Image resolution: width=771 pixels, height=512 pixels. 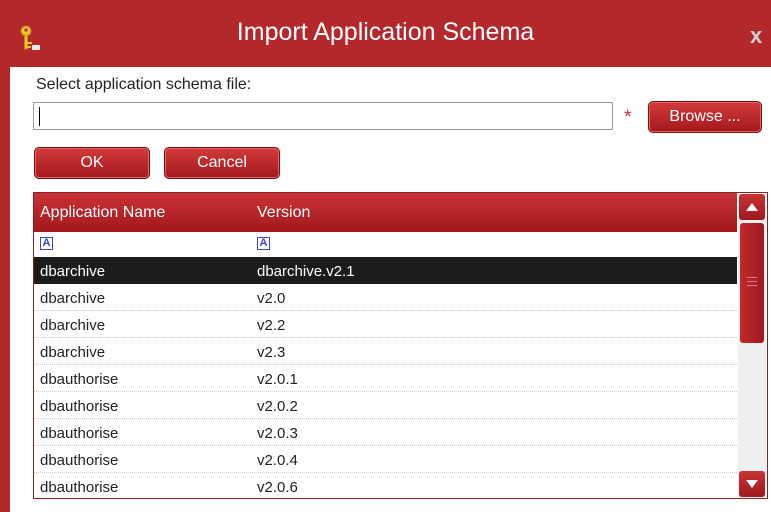 What do you see at coordinates (323, 116) in the screenshot?
I see `schema-file-input` at bounding box center [323, 116].